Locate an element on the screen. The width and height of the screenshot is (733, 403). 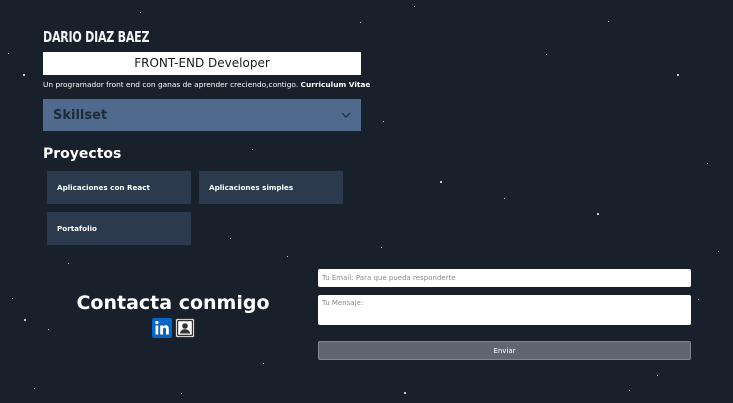
developer-name: DARIO DIAZ BAEZ is located at coordinates (96, 37).